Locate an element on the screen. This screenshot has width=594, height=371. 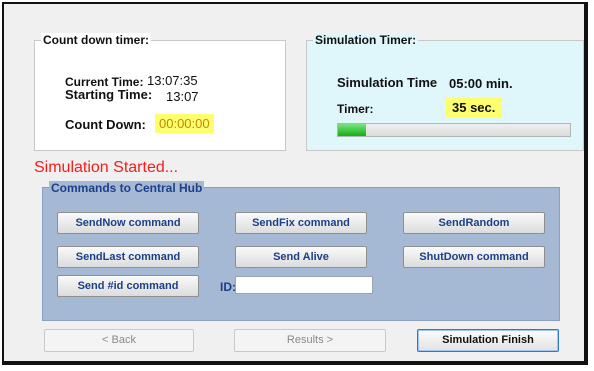
starting-time-value: 13:07 is located at coordinates (182, 96).